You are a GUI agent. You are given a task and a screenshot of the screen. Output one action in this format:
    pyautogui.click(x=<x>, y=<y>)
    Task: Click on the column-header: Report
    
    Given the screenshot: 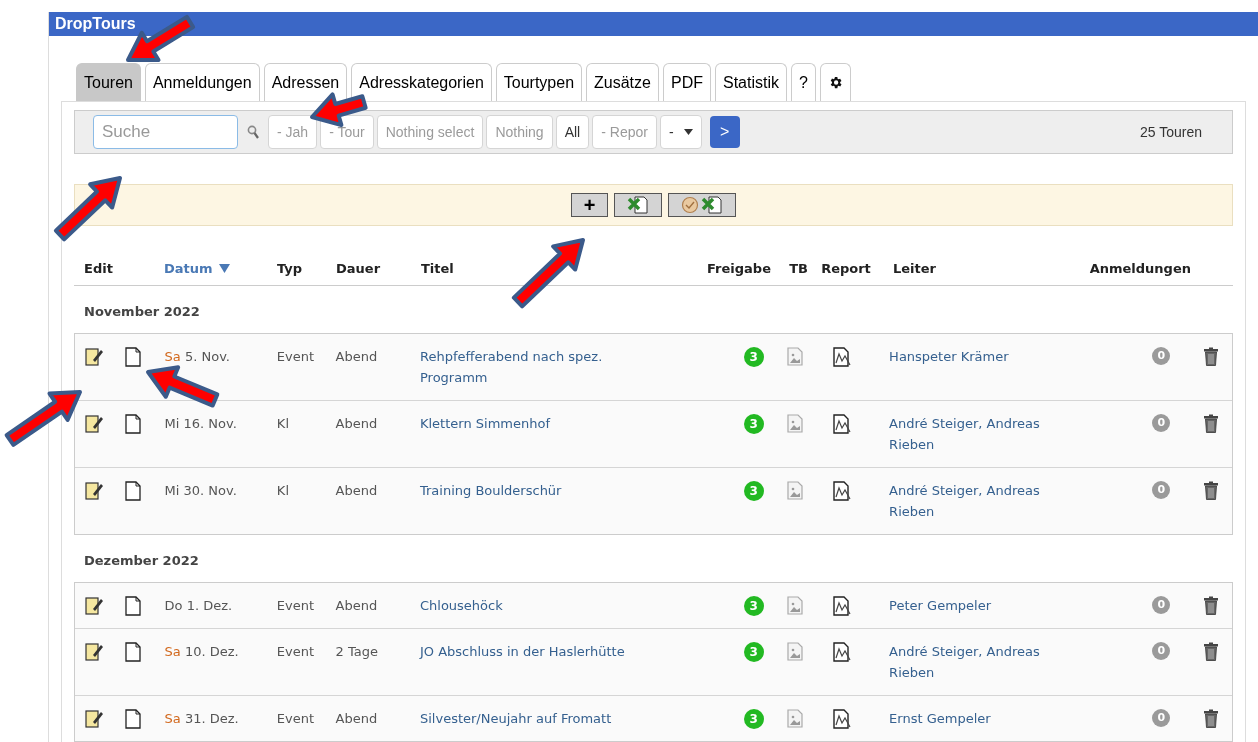 What is the action you would take?
    pyautogui.click(x=846, y=268)
    